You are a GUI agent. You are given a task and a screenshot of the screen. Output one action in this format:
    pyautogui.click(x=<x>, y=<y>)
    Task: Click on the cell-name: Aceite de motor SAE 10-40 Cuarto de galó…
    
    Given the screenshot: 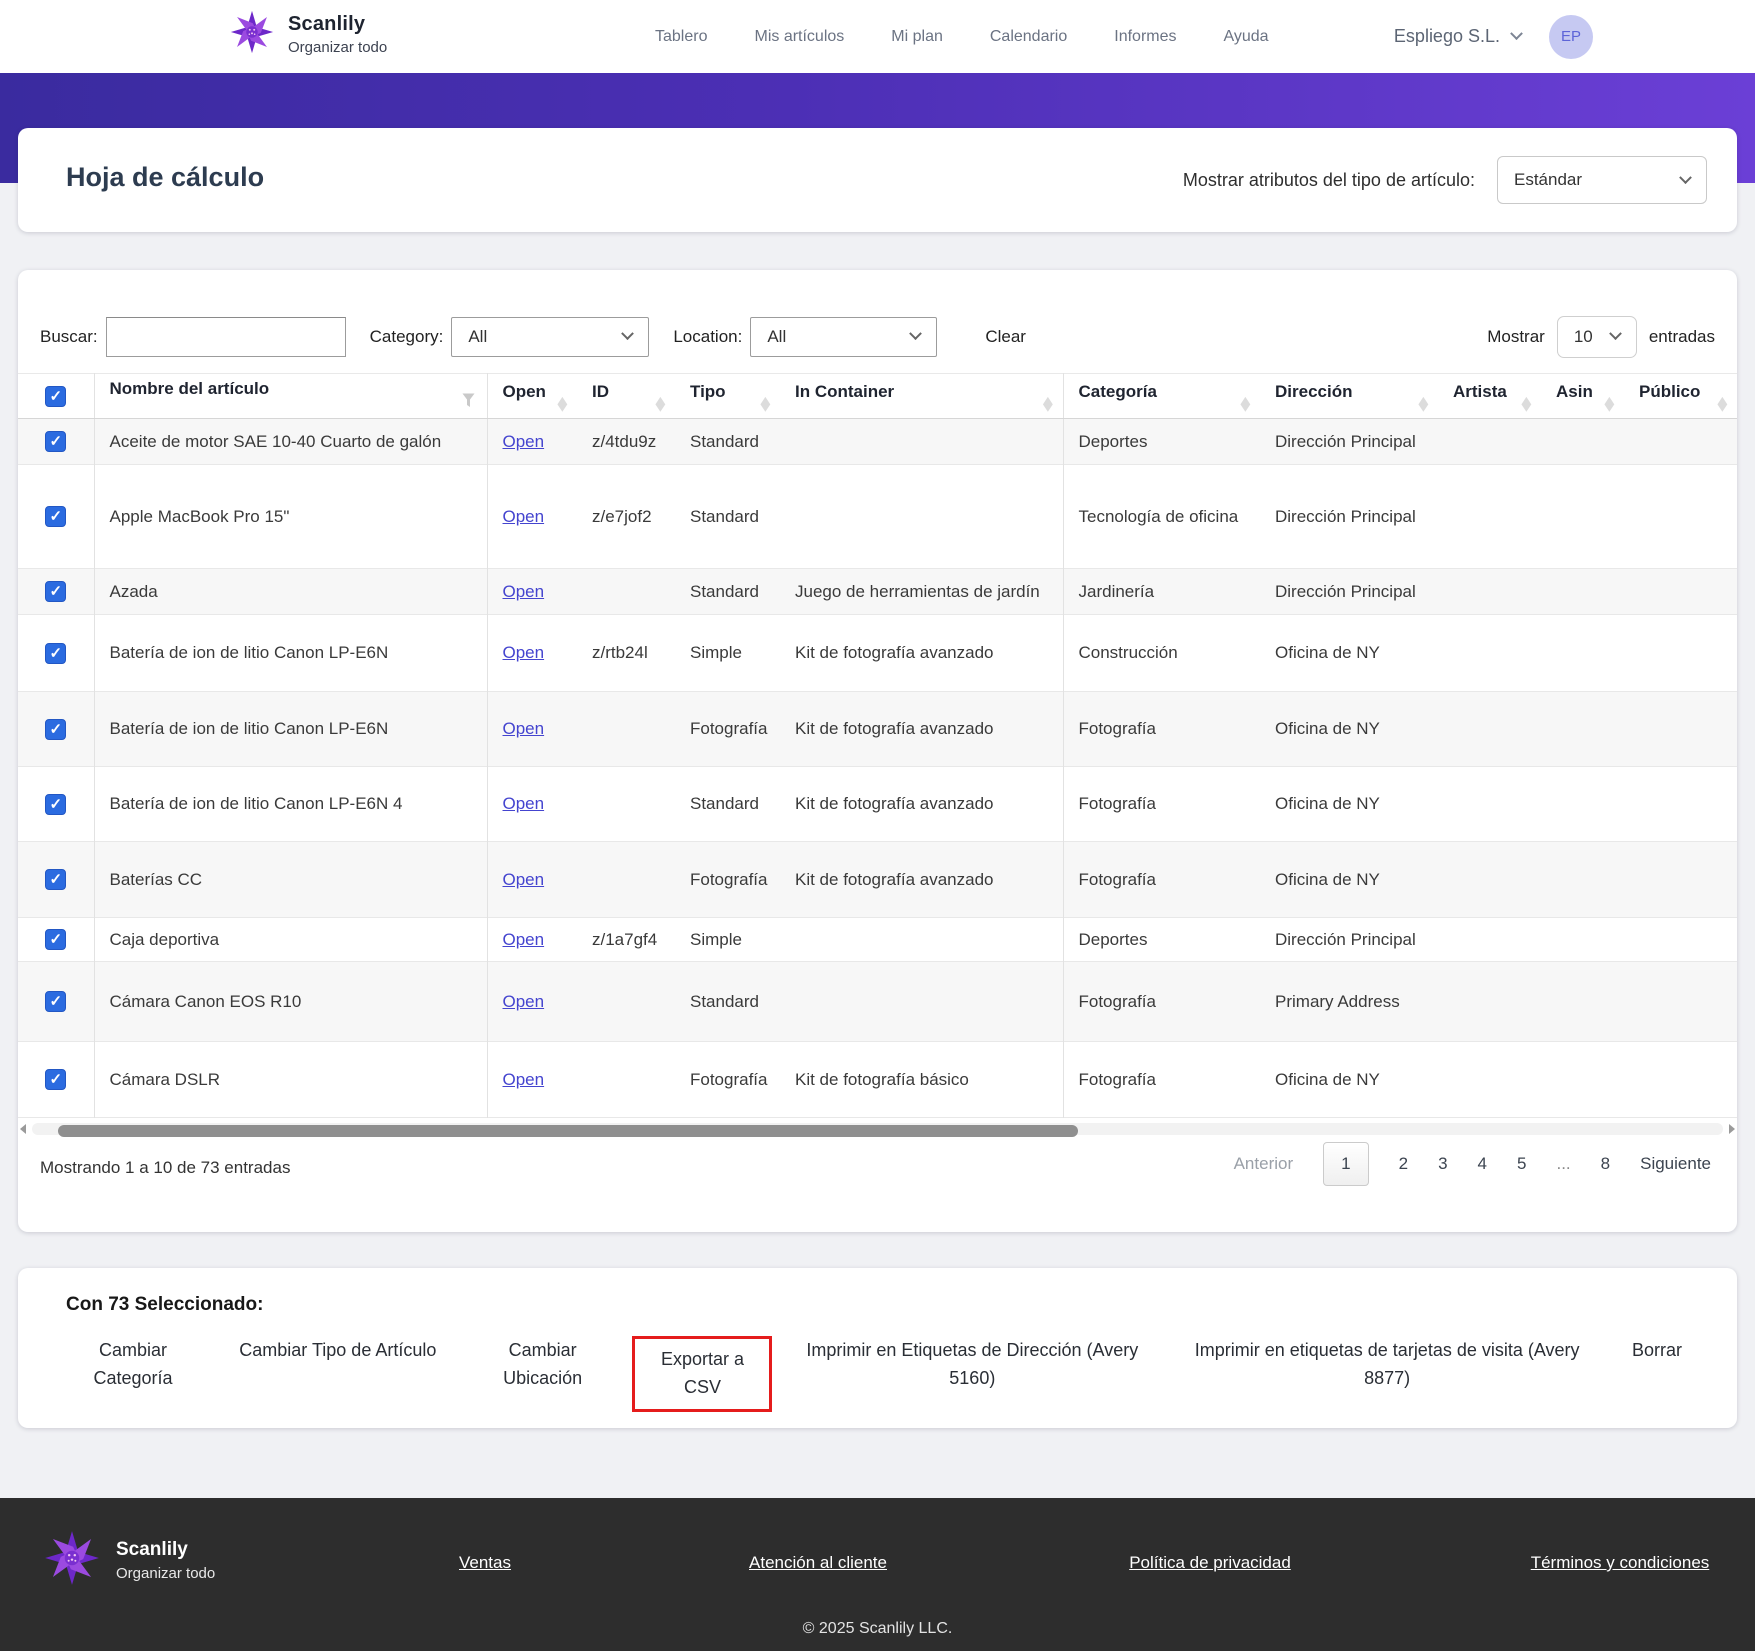 What is the action you would take?
    pyautogui.click(x=291, y=441)
    